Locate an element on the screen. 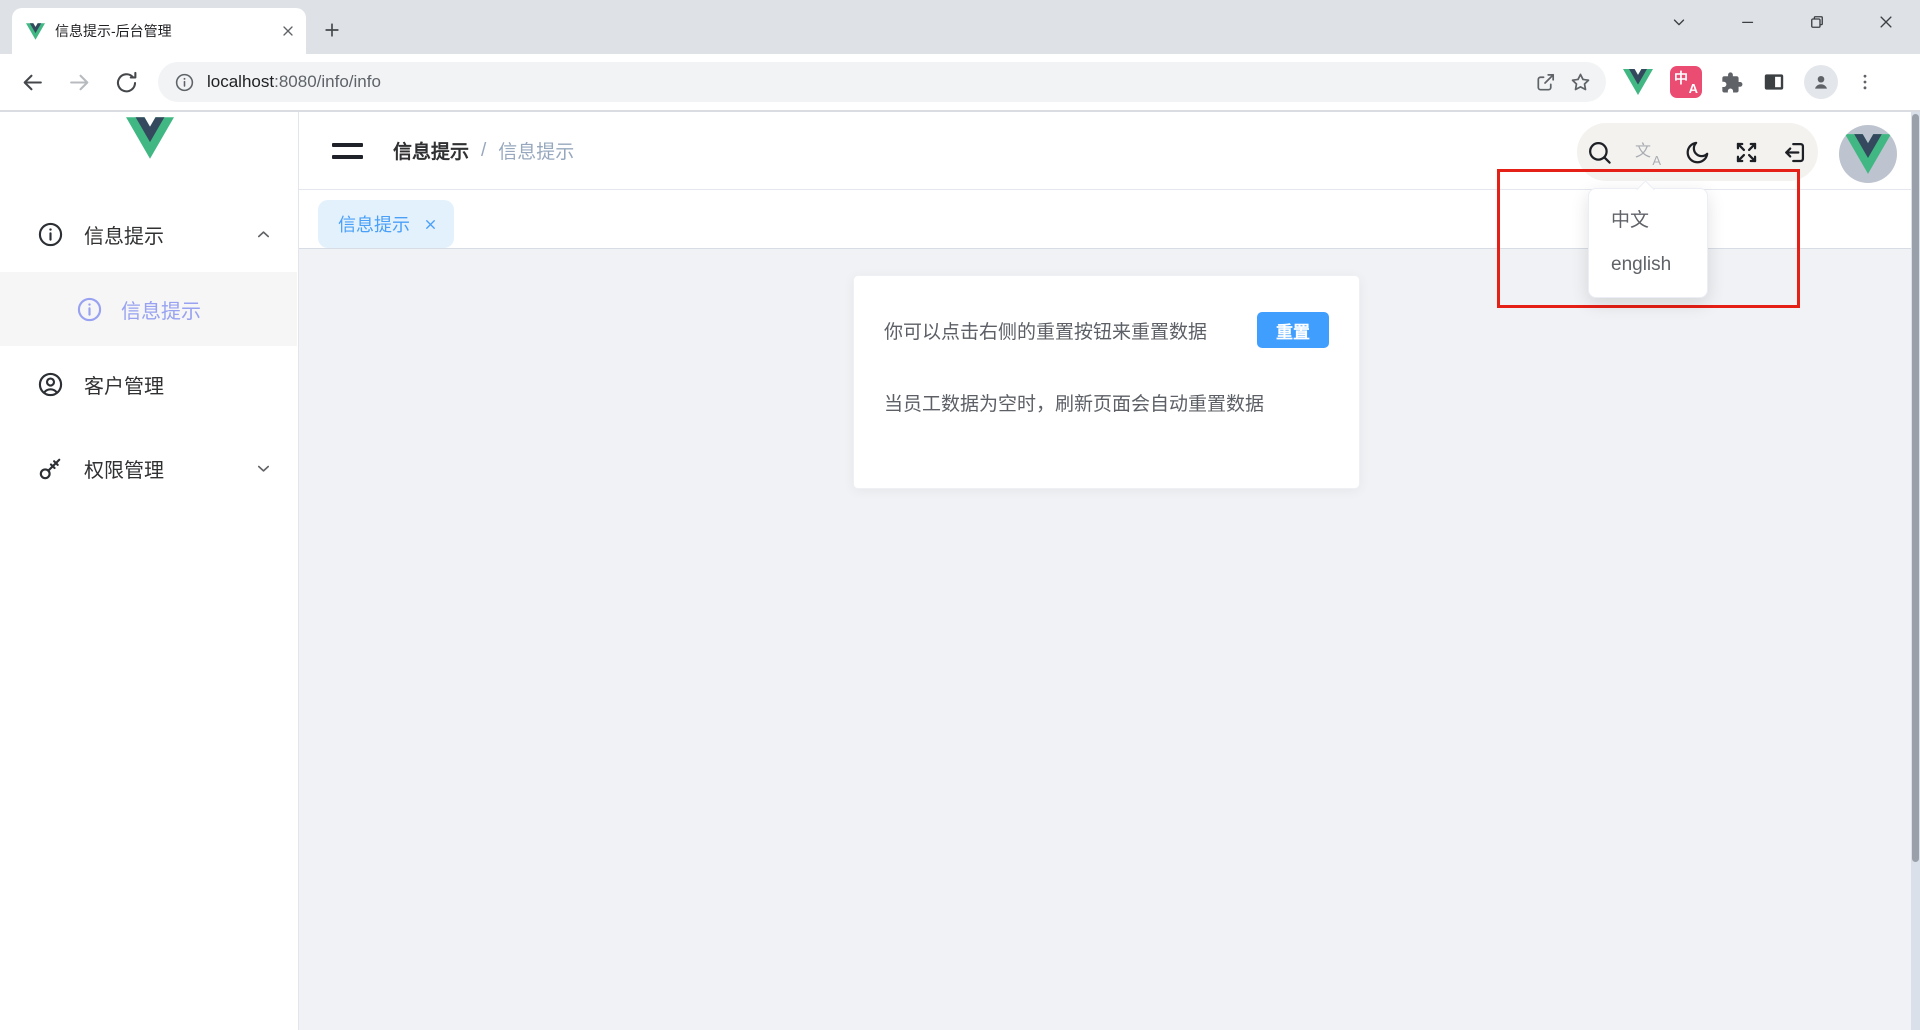  breadcrumb-root: 信息提示 is located at coordinates (431, 150).